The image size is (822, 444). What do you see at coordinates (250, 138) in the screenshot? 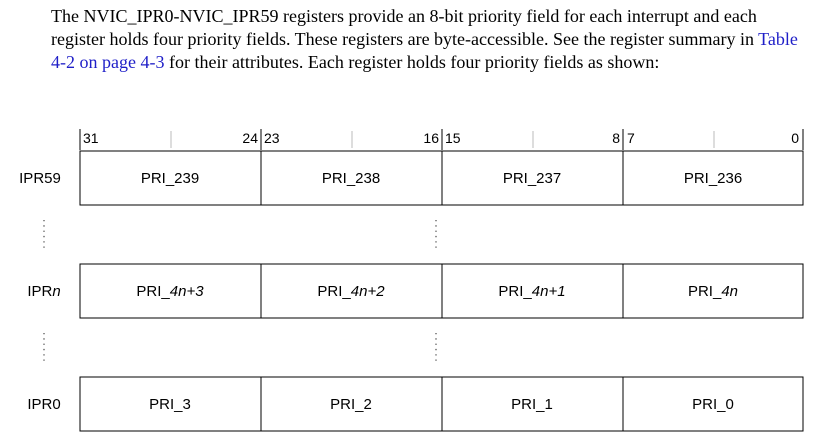
I see `bit-24-label: 24` at bounding box center [250, 138].